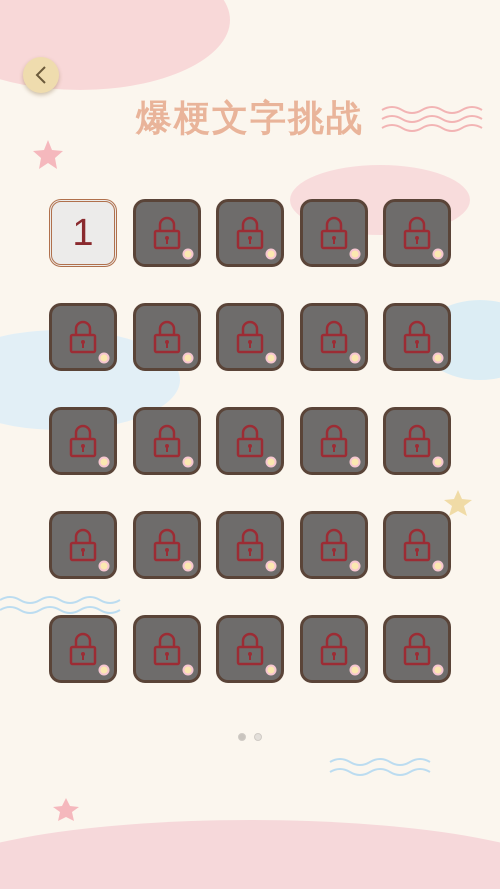  What do you see at coordinates (250, 119) in the screenshot?
I see `page-title: 爆梗文字挑战` at bounding box center [250, 119].